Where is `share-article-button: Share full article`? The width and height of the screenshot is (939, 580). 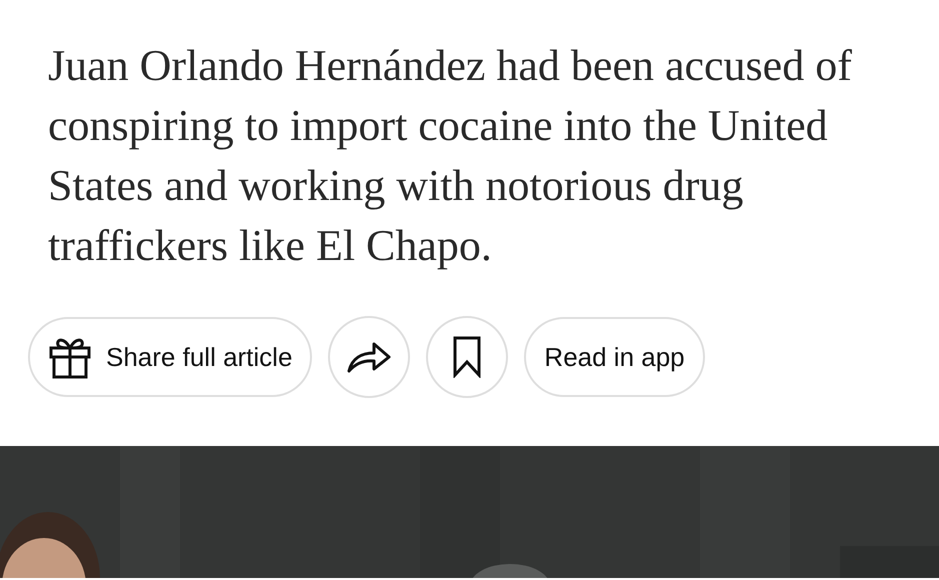 share-article-button: Share full article is located at coordinates (170, 357).